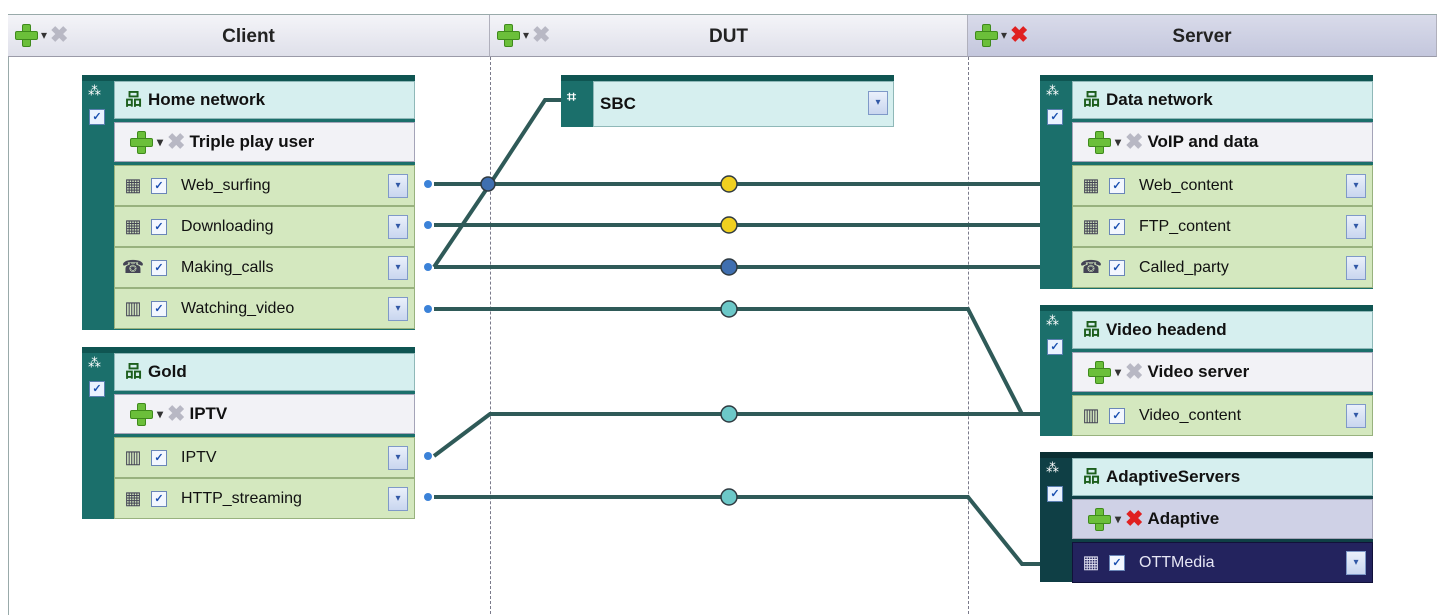 The width and height of the screenshot is (1437, 615). Describe the element at coordinates (737, 361) in the screenshot. I see `link-watch-video` at that location.